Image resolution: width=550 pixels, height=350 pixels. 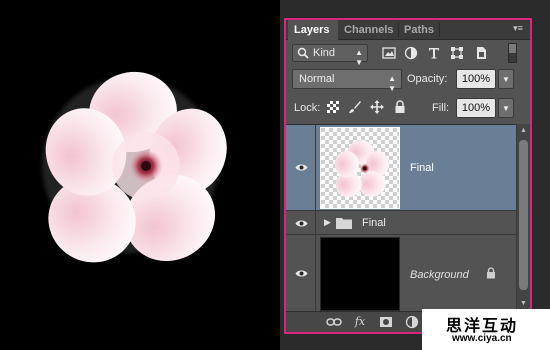 What do you see at coordinates (476, 79) in the screenshot?
I see `opacity-input: 100%` at bounding box center [476, 79].